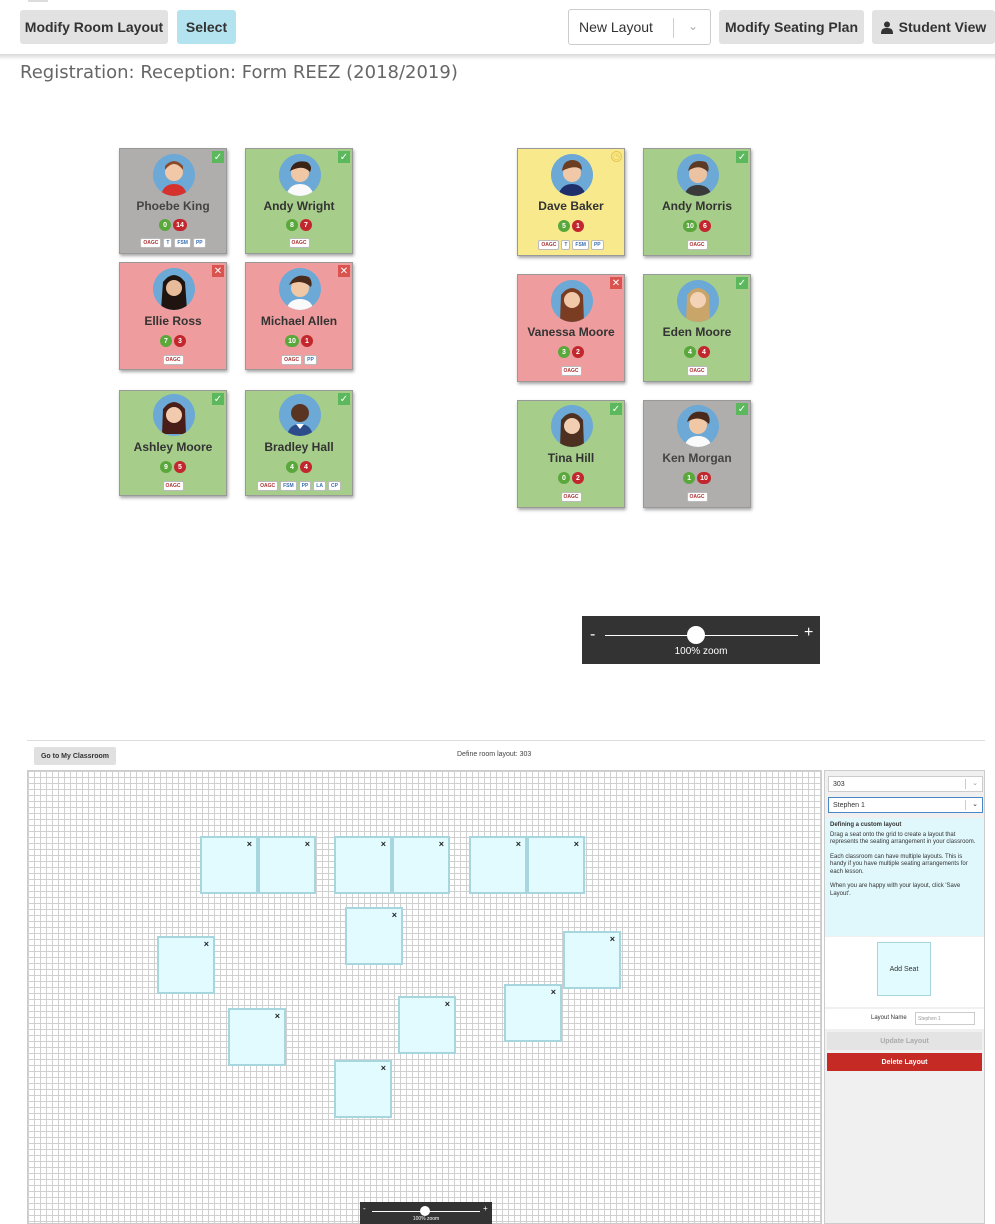 The height and width of the screenshot is (1224, 995). I want to click on layout-select: New Layout ⌄, so click(639, 27).